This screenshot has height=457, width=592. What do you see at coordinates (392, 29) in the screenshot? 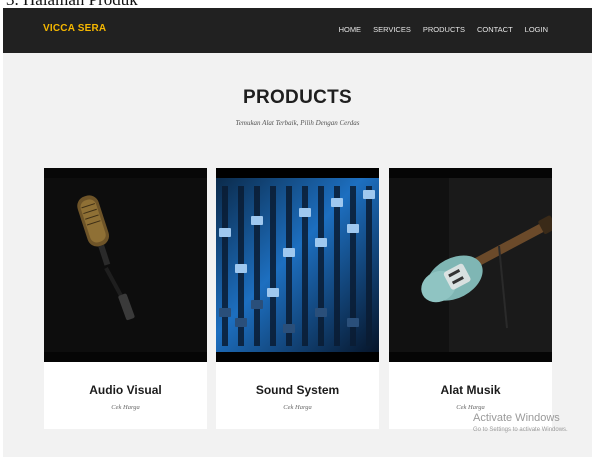
I see `nav-services: SERVICES` at bounding box center [392, 29].